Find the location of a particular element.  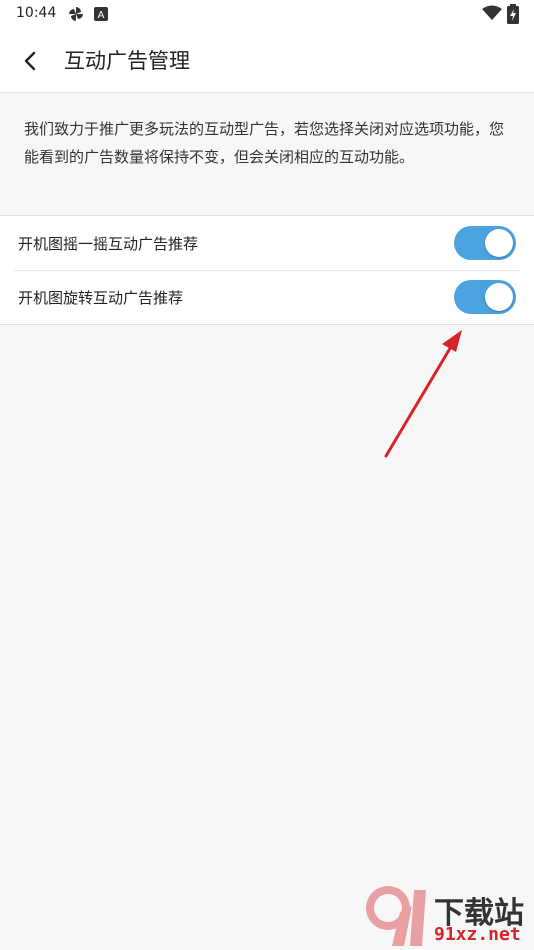

svg-text: A is located at coordinates (101, 15).